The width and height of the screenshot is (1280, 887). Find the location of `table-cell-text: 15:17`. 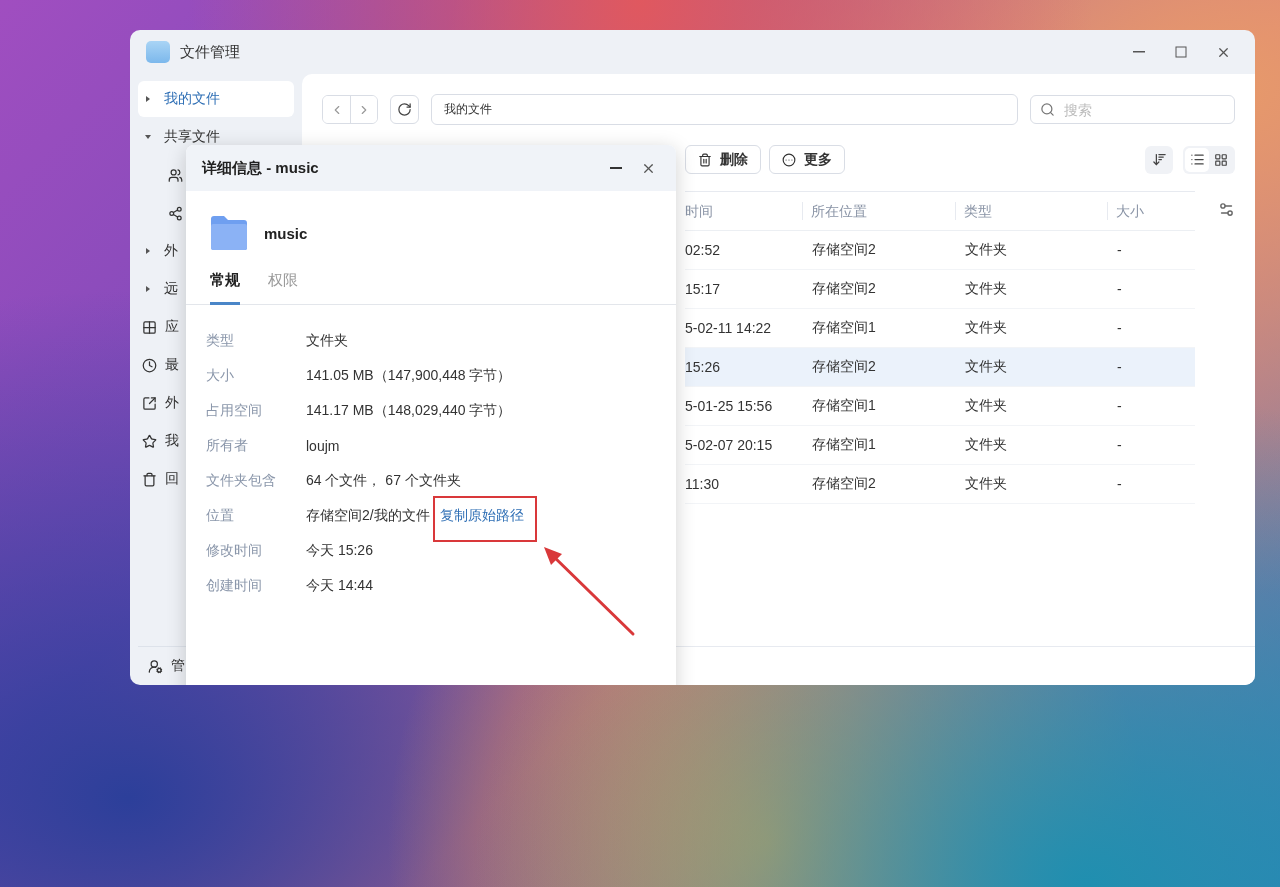

table-cell-text: 15:17 is located at coordinates (703, 289).